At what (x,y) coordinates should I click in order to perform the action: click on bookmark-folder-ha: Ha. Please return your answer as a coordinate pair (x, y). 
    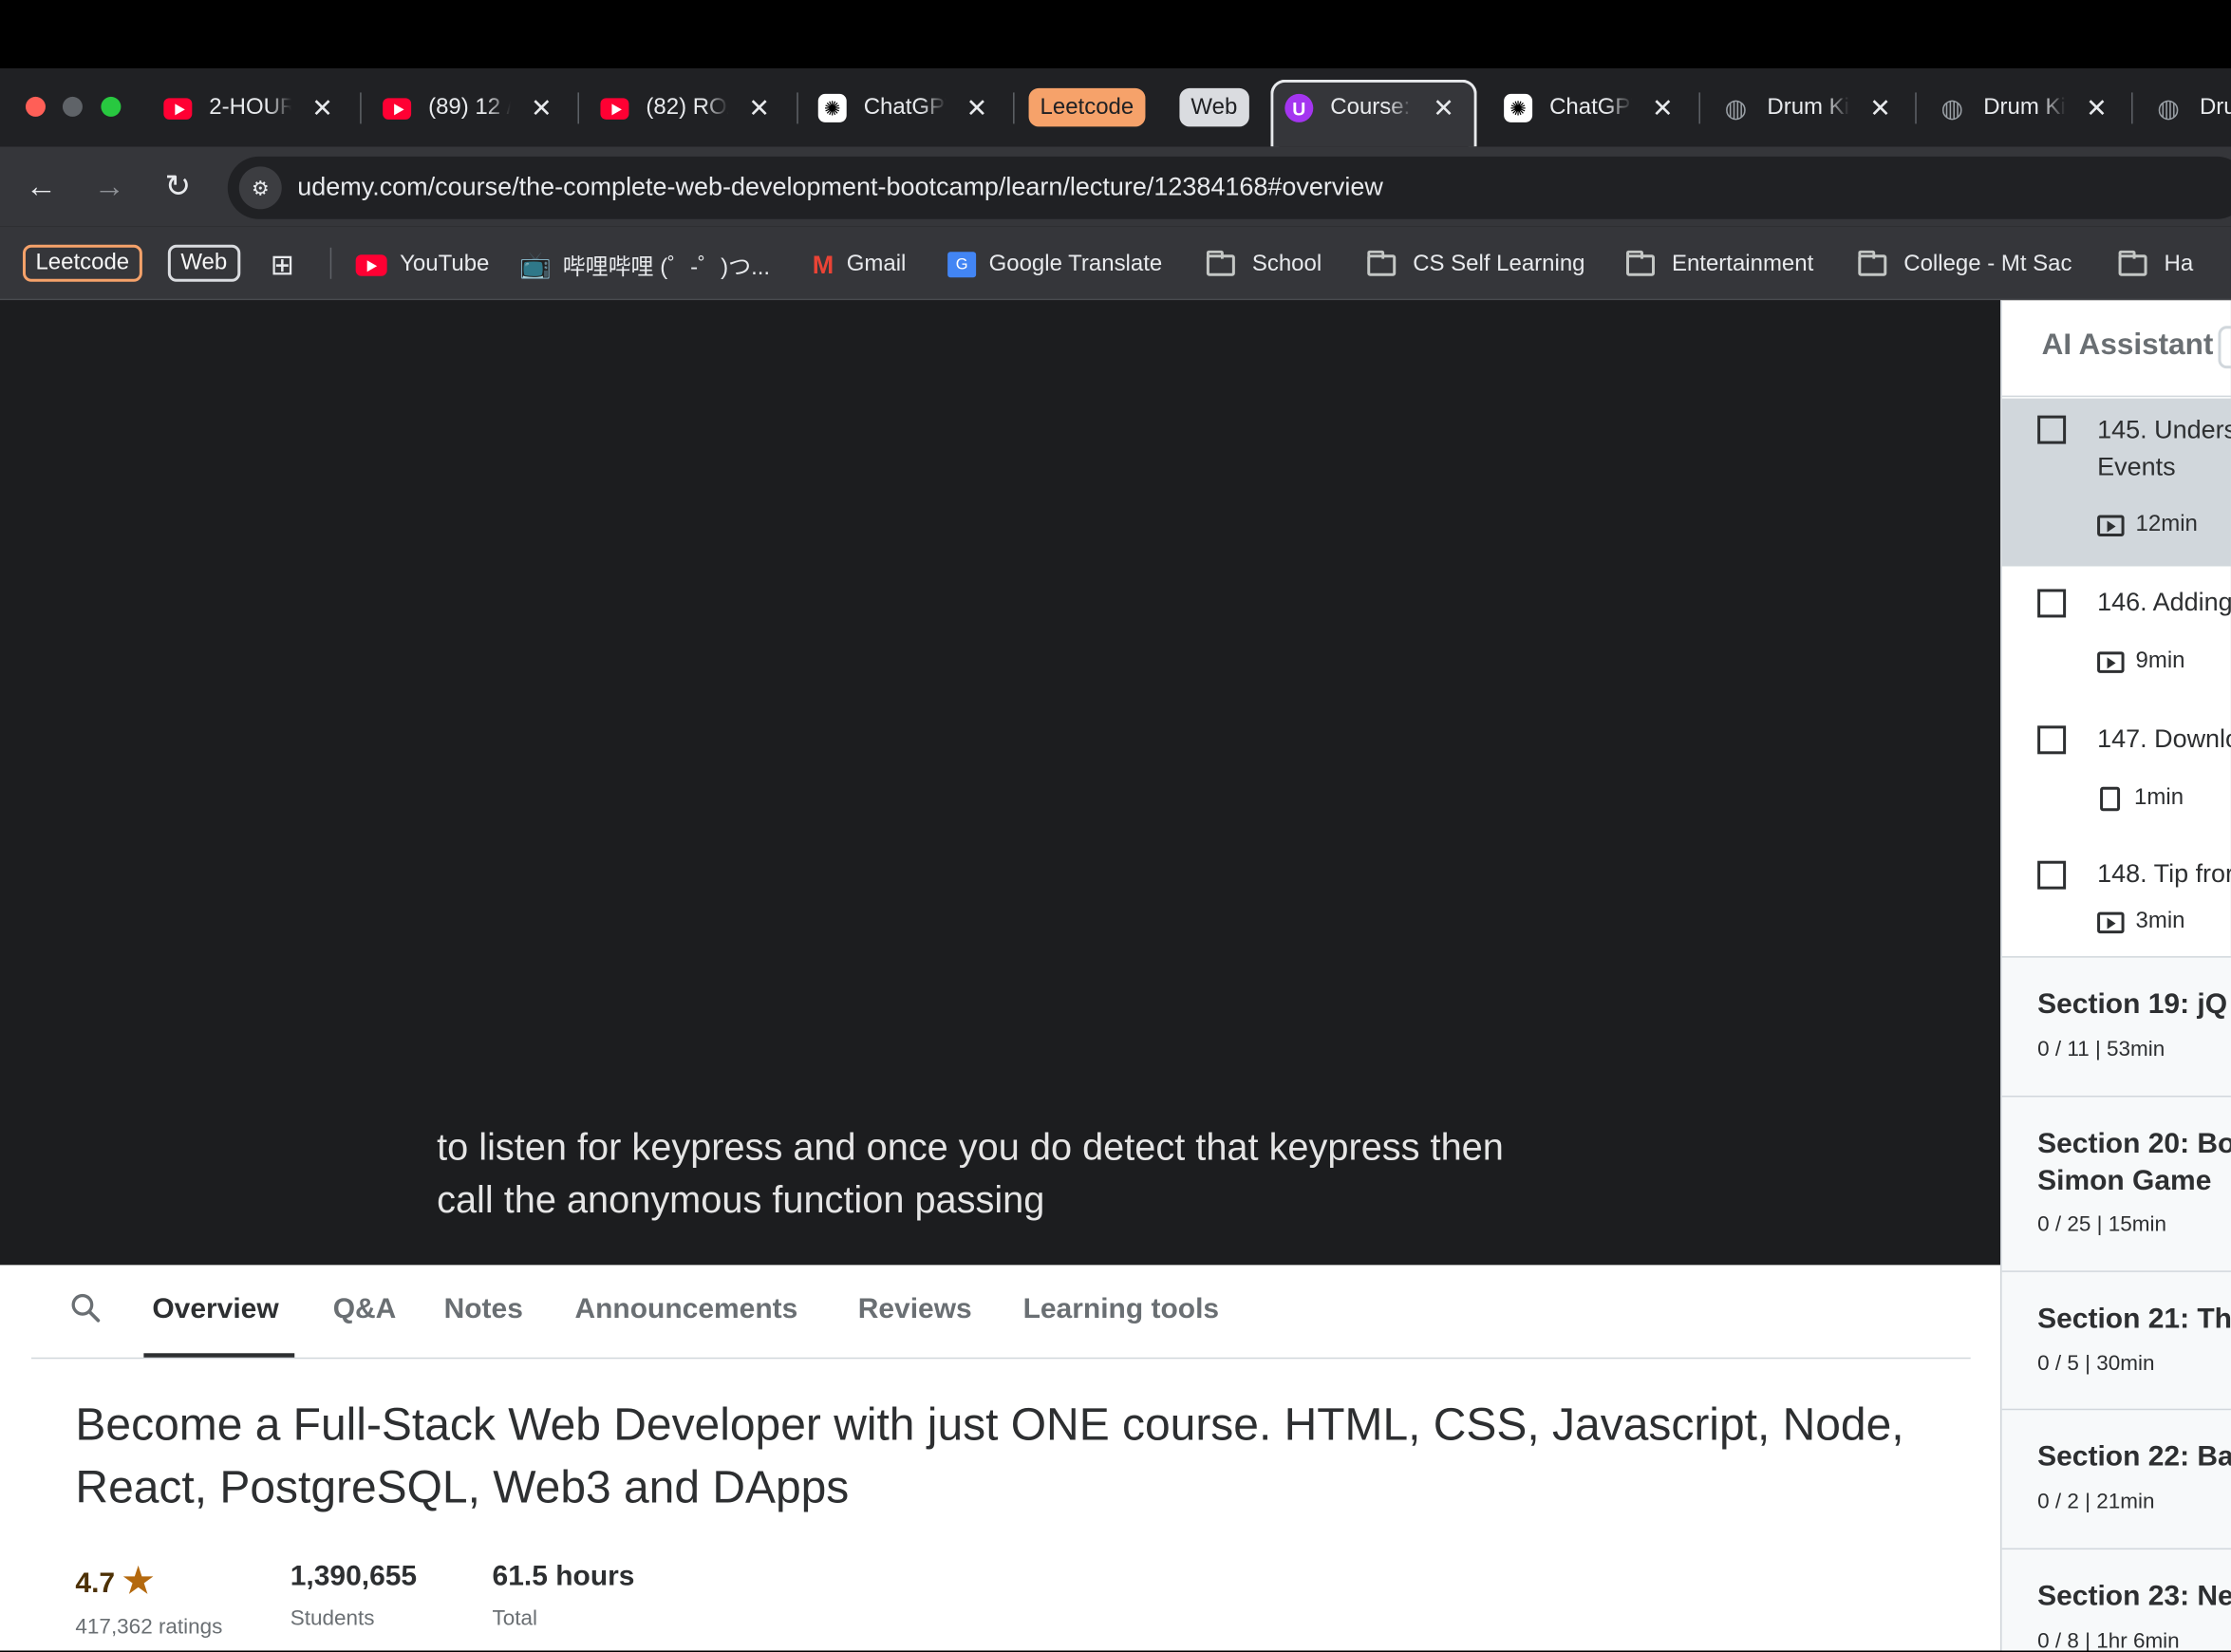
    Looking at the image, I should click on (2155, 264).